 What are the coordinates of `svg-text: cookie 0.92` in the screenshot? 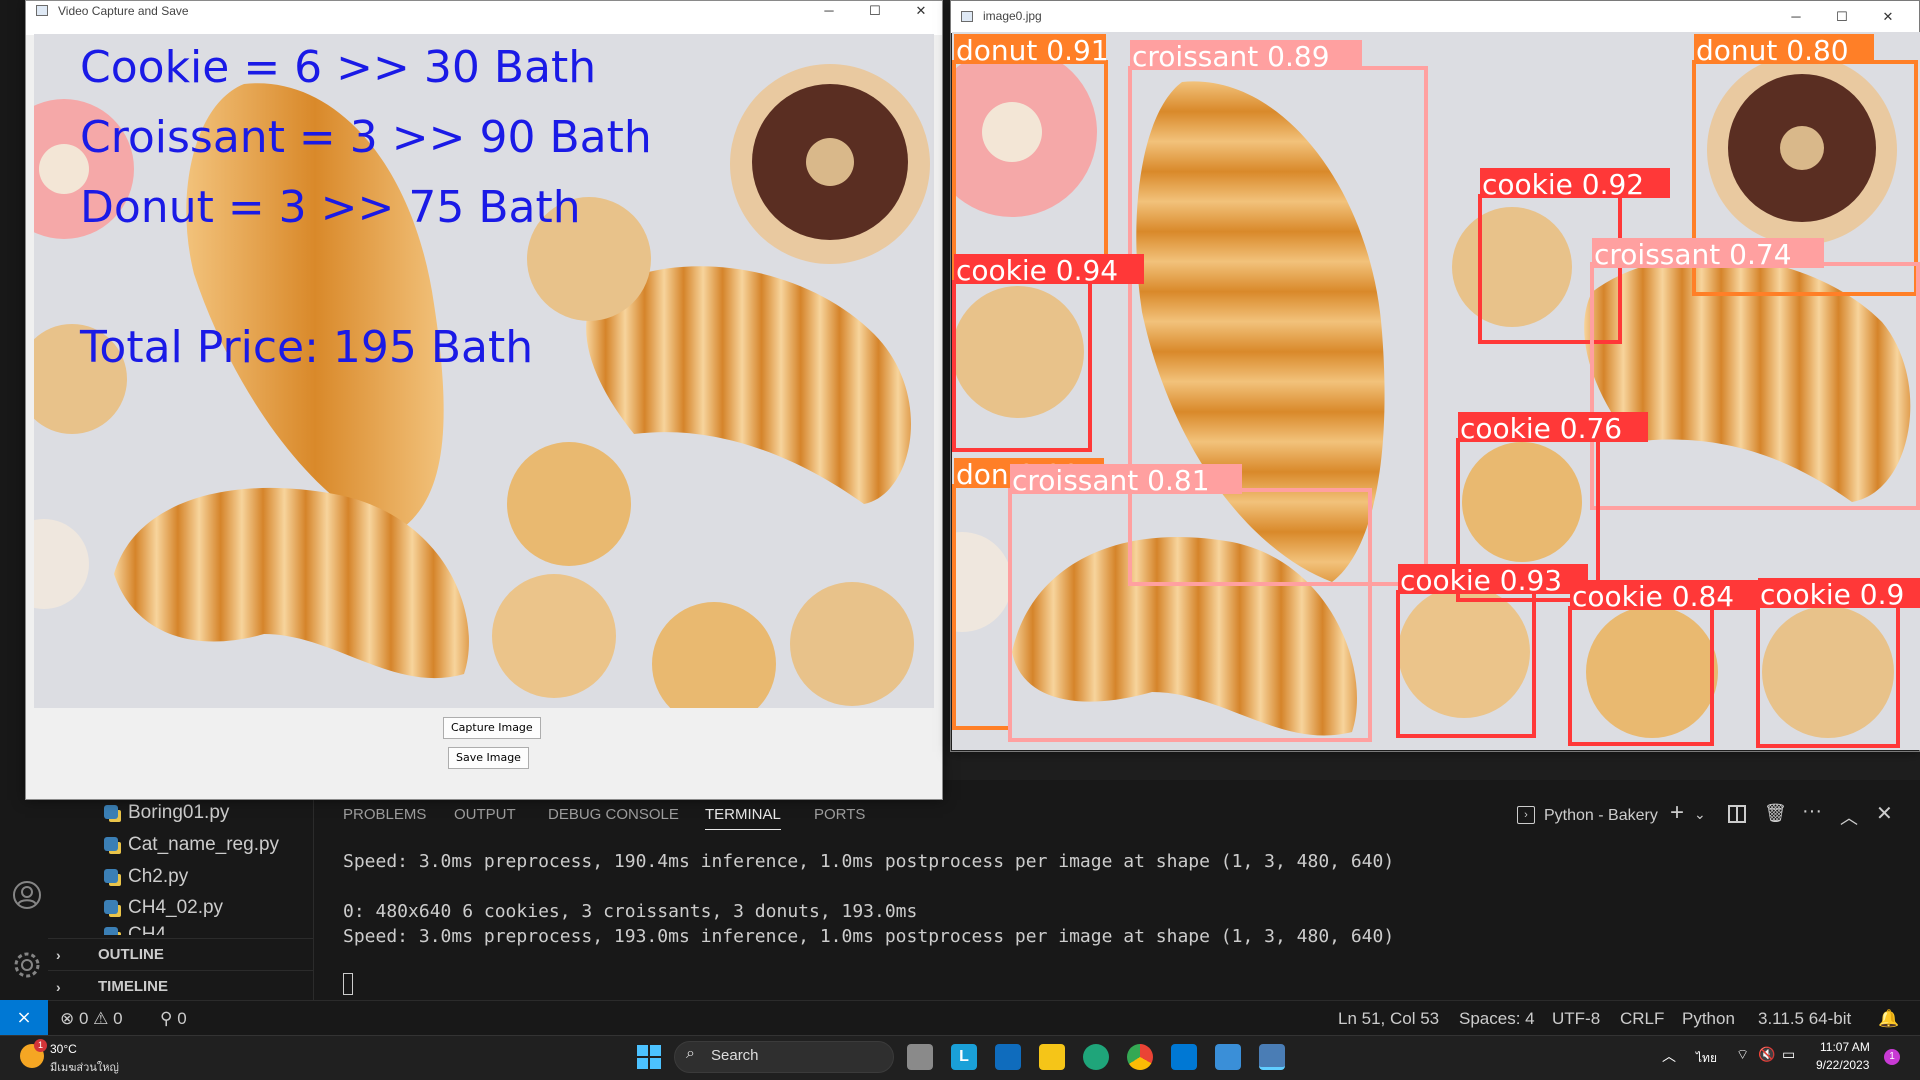 It's located at (1563, 184).